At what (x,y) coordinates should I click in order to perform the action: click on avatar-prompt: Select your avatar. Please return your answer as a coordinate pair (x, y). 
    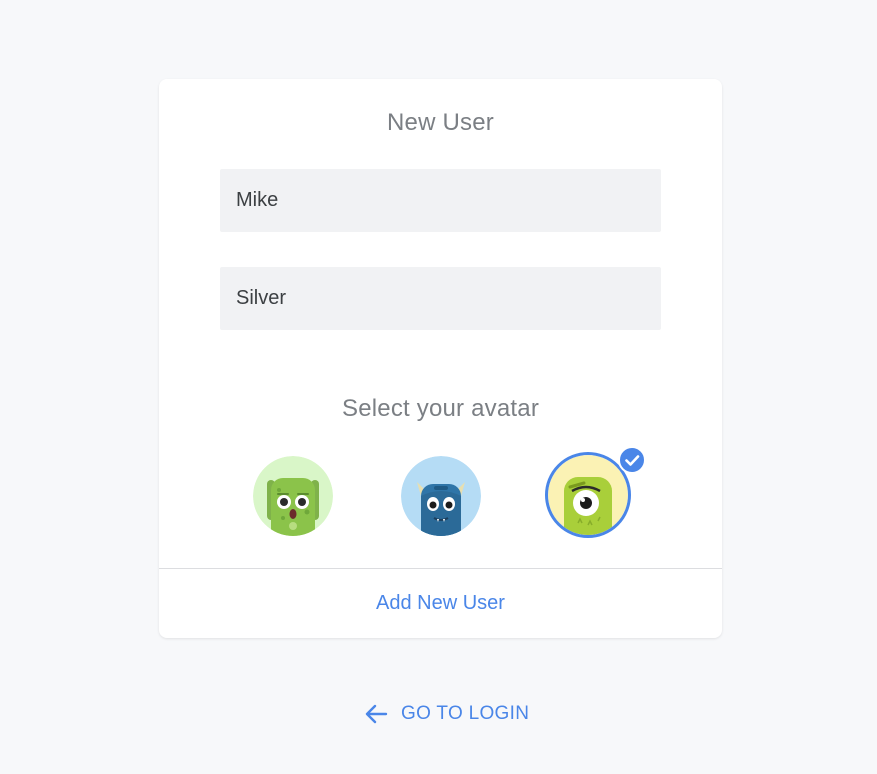
    Looking at the image, I should click on (440, 408).